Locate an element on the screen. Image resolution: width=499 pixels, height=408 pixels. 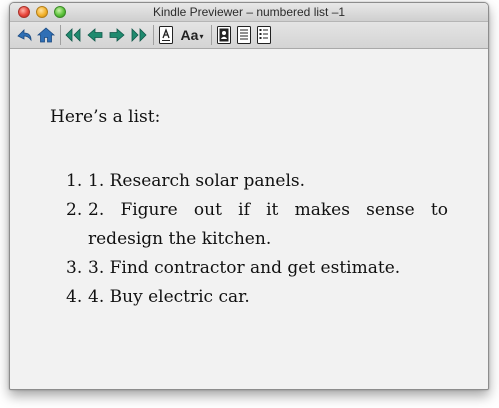
cover-icon is located at coordinates (224, 35).